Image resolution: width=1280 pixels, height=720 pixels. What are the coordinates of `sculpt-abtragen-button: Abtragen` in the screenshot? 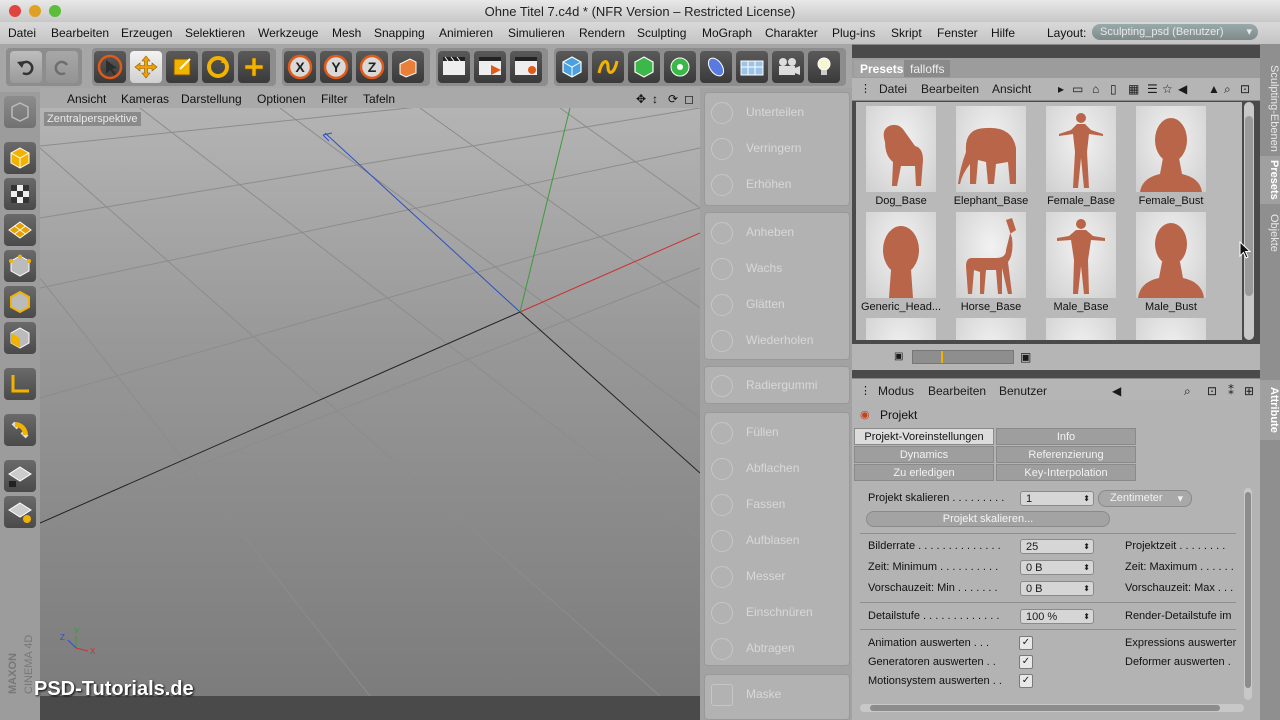 It's located at (777, 648).